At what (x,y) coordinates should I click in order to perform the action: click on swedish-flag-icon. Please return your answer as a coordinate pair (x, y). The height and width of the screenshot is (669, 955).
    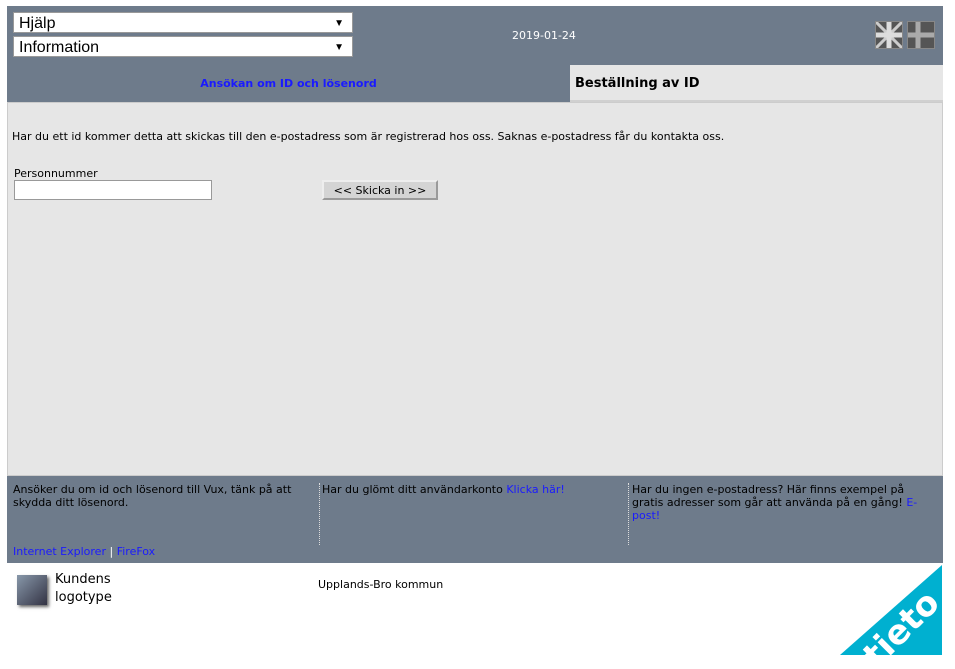
    Looking at the image, I should click on (921, 35).